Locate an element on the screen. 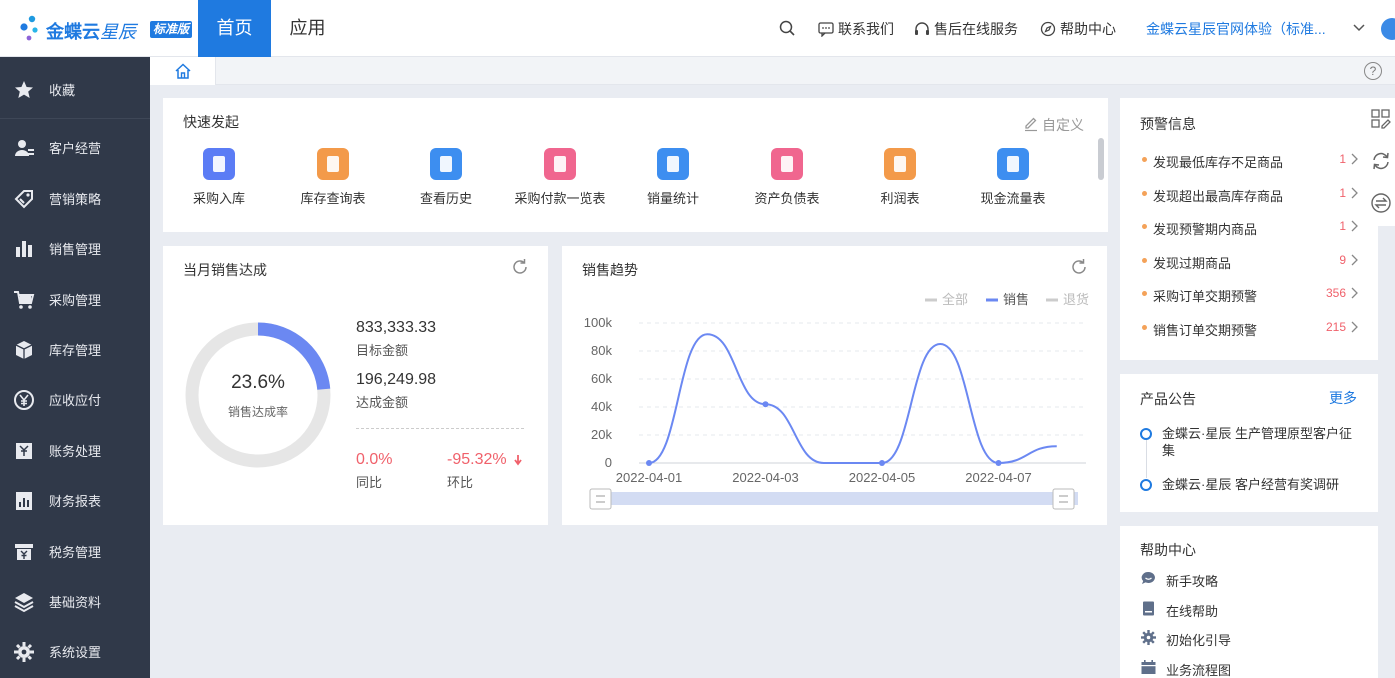  alert-row: 发现预警期内商品 1 is located at coordinates (1257, 227).